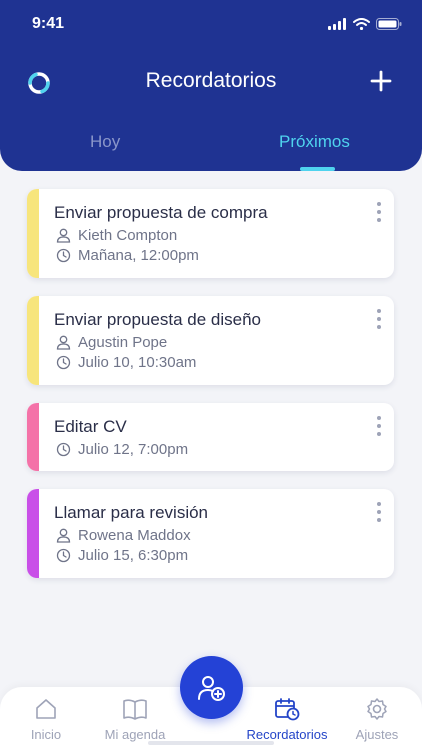  I want to click on gear-icon, so click(377, 709).